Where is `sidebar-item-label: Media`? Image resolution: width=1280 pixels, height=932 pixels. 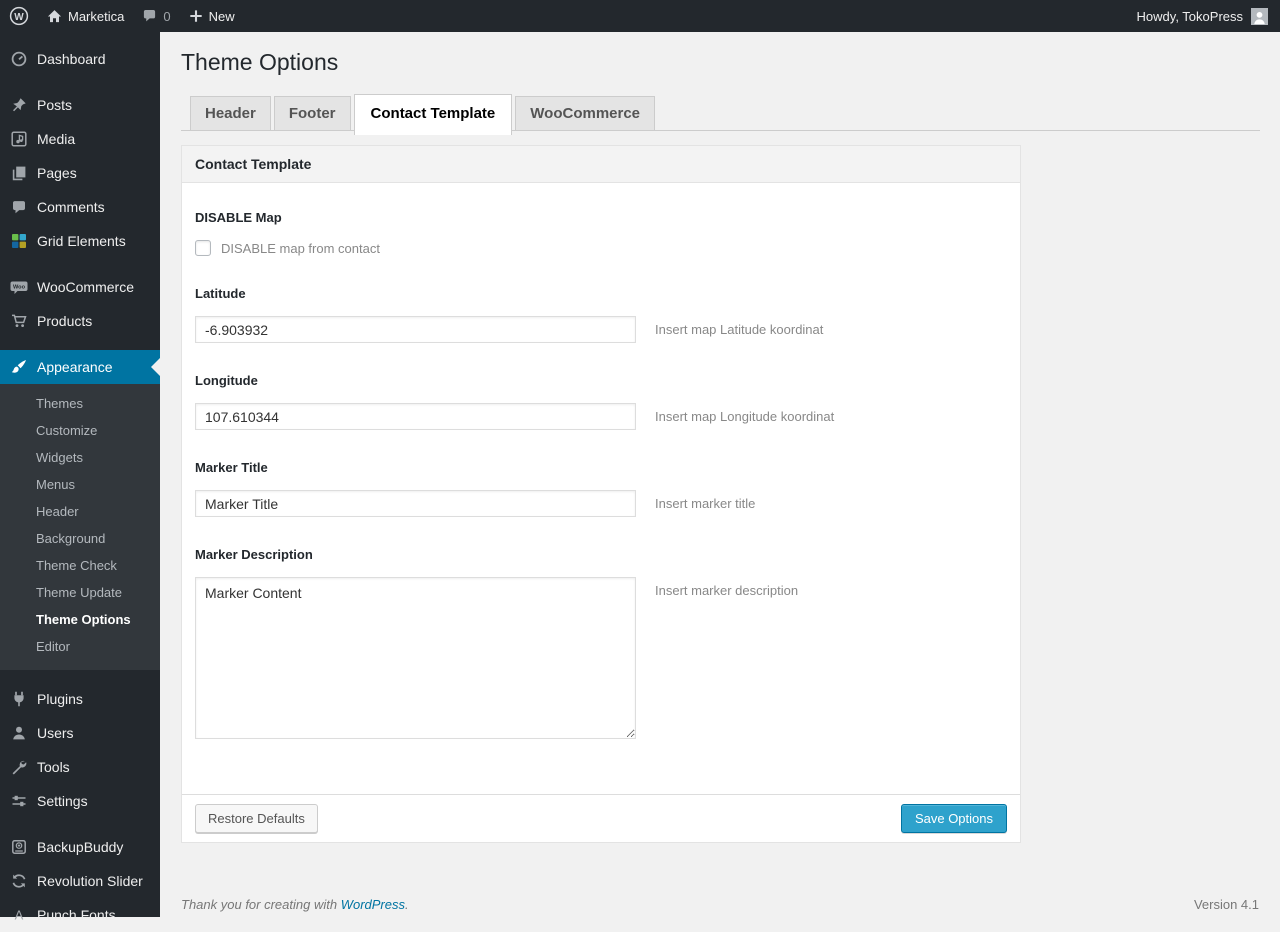 sidebar-item-label: Media is located at coordinates (56, 139).